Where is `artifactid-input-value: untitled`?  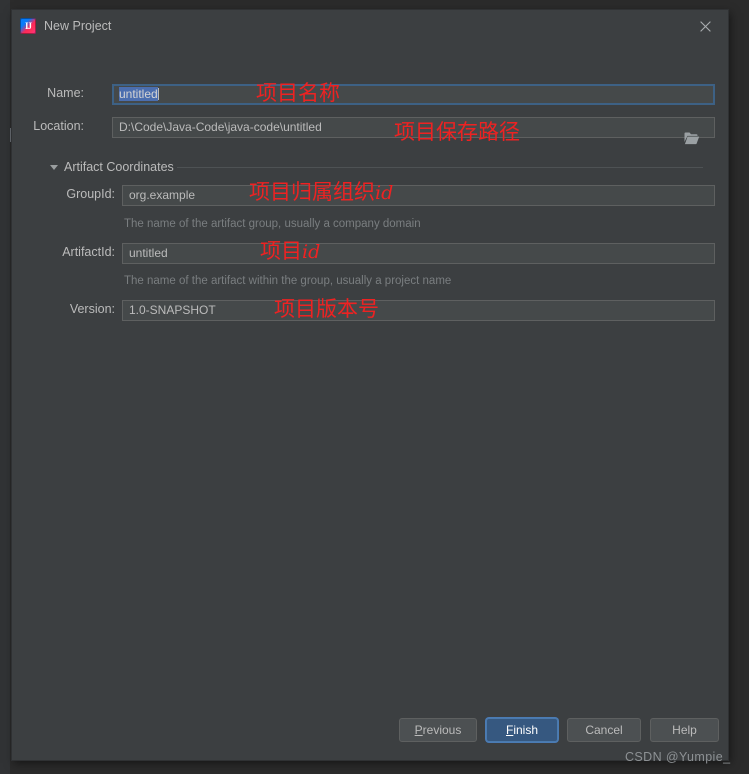
artifactid-input-value: untitled is located at coordinates (148, 253).